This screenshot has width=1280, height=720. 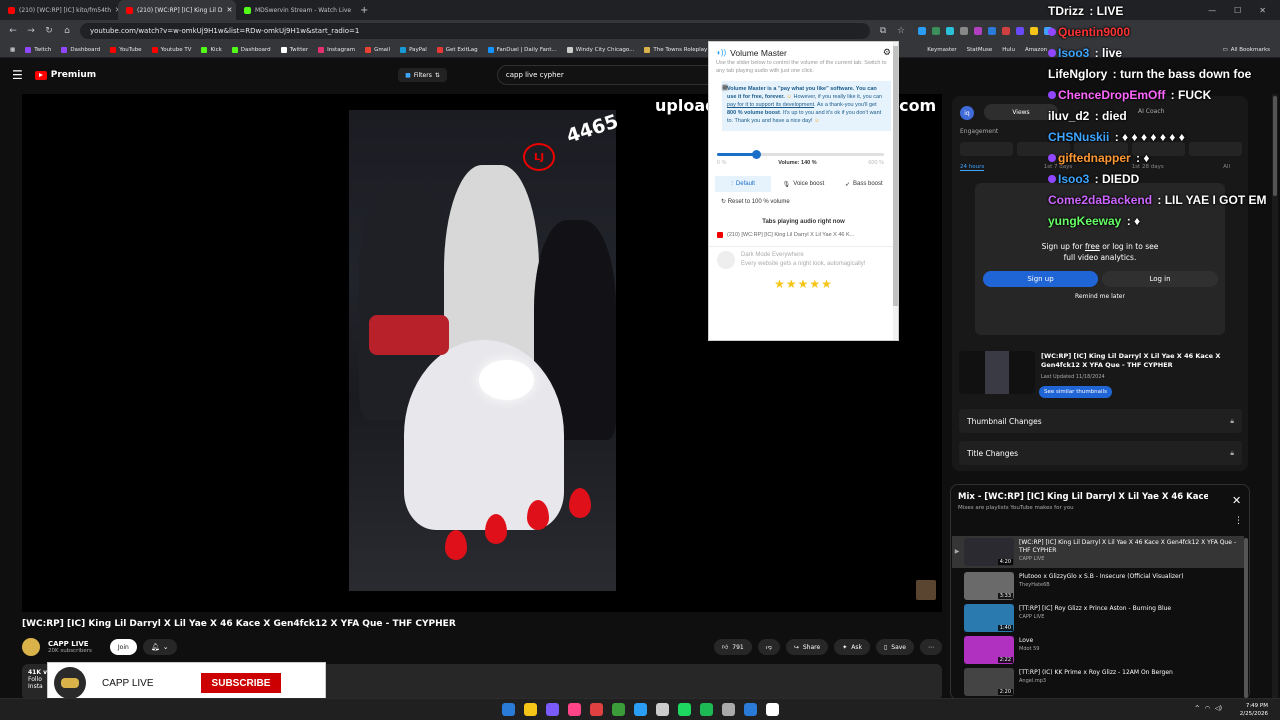 I want to click on wifi-icon: ◠, so click(x=1207, y=708).